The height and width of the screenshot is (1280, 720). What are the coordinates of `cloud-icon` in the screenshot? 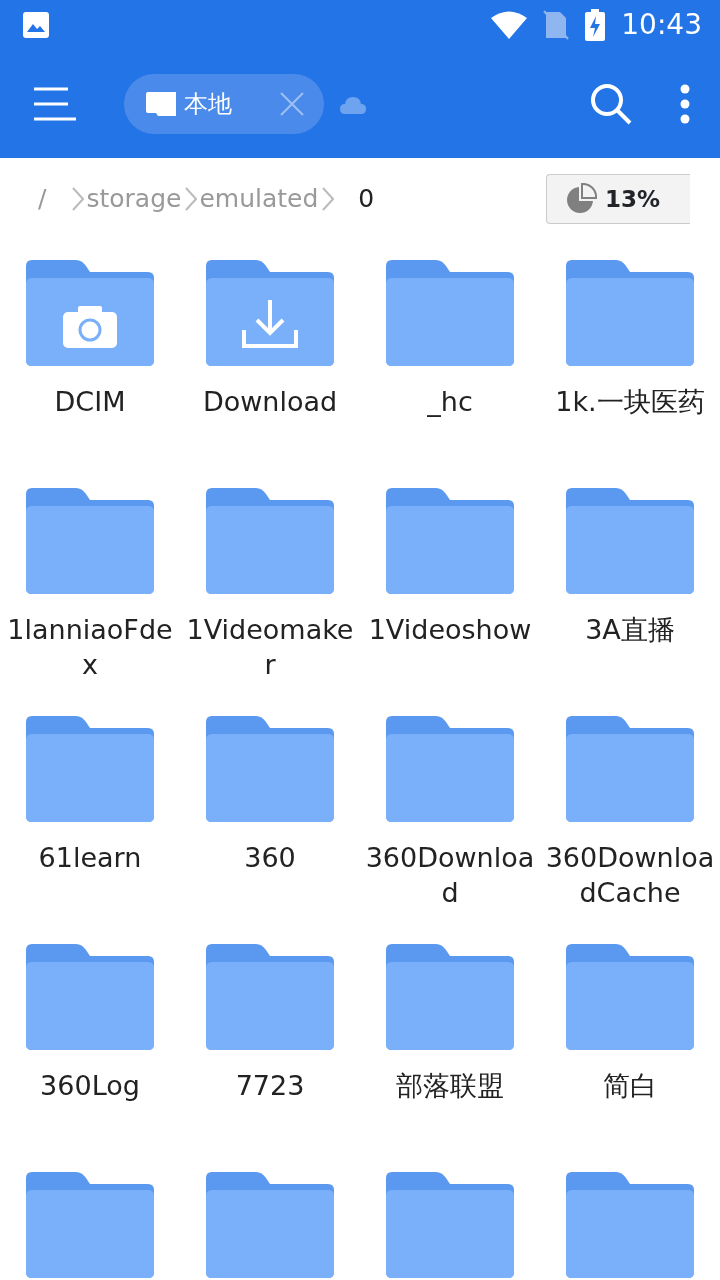 It's located at (353, 104).